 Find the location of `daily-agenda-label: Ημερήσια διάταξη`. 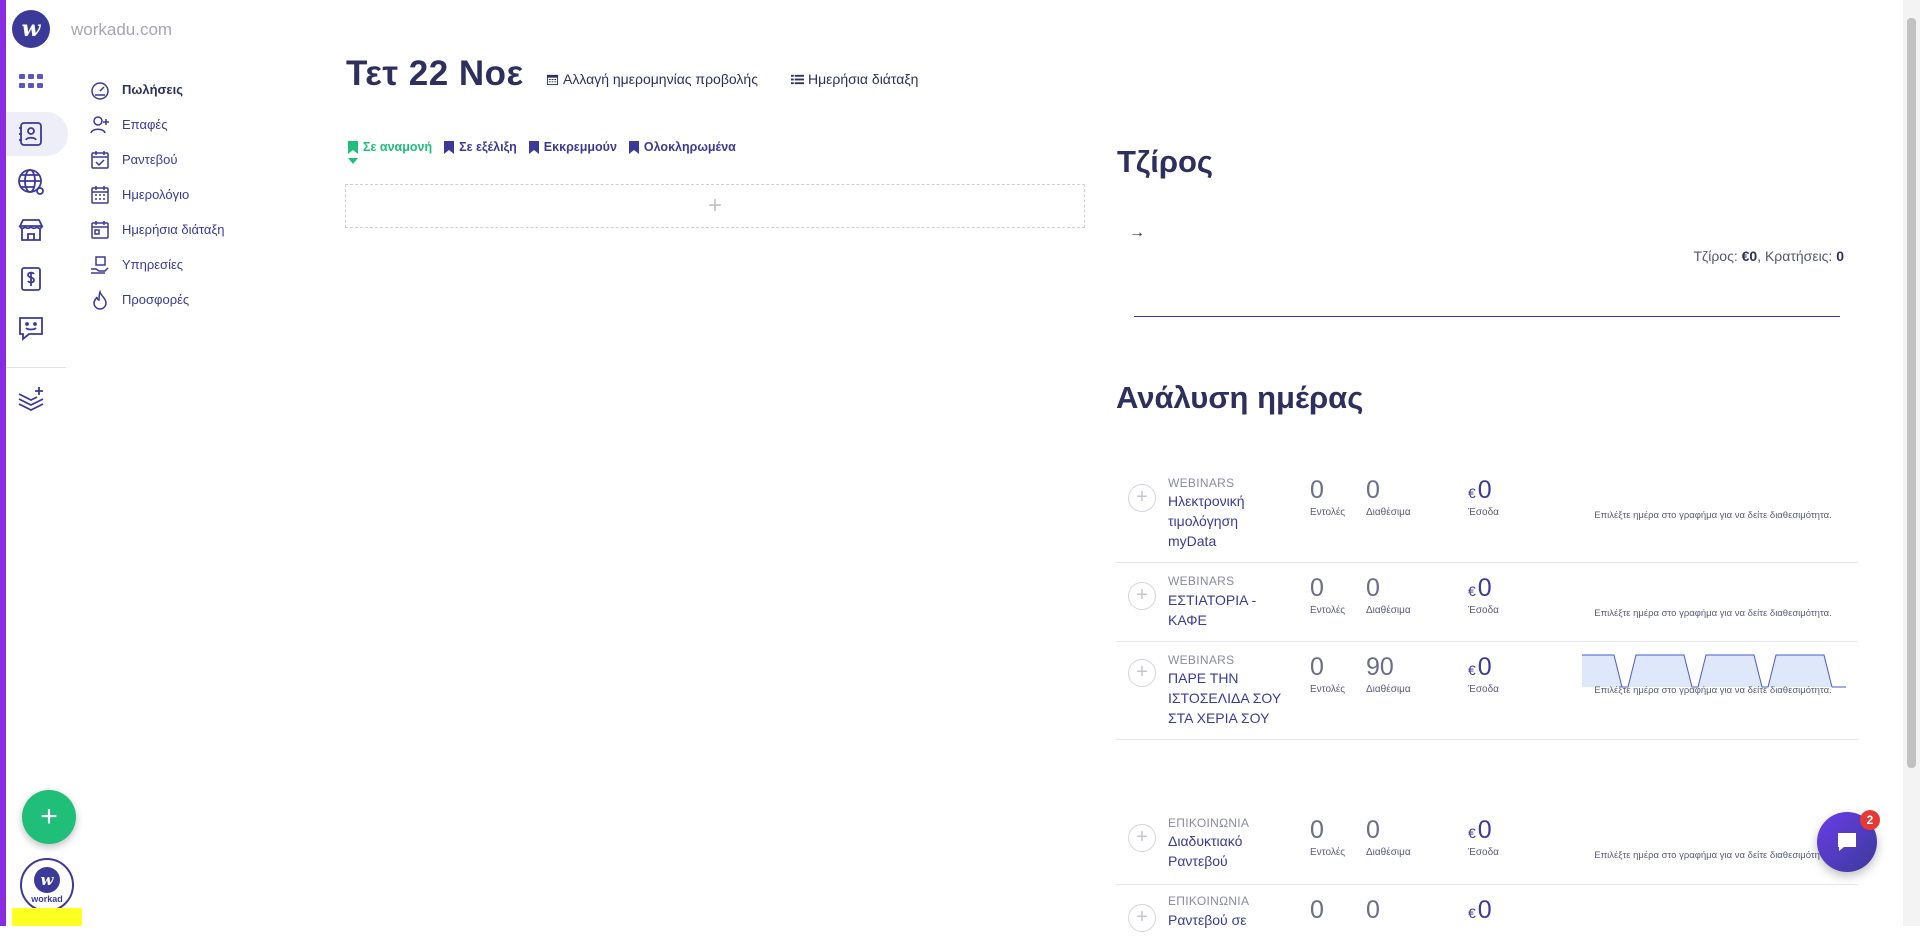

daily-agenda-label: Ημερήσια διάταξη is located at coordinates (863, 79).